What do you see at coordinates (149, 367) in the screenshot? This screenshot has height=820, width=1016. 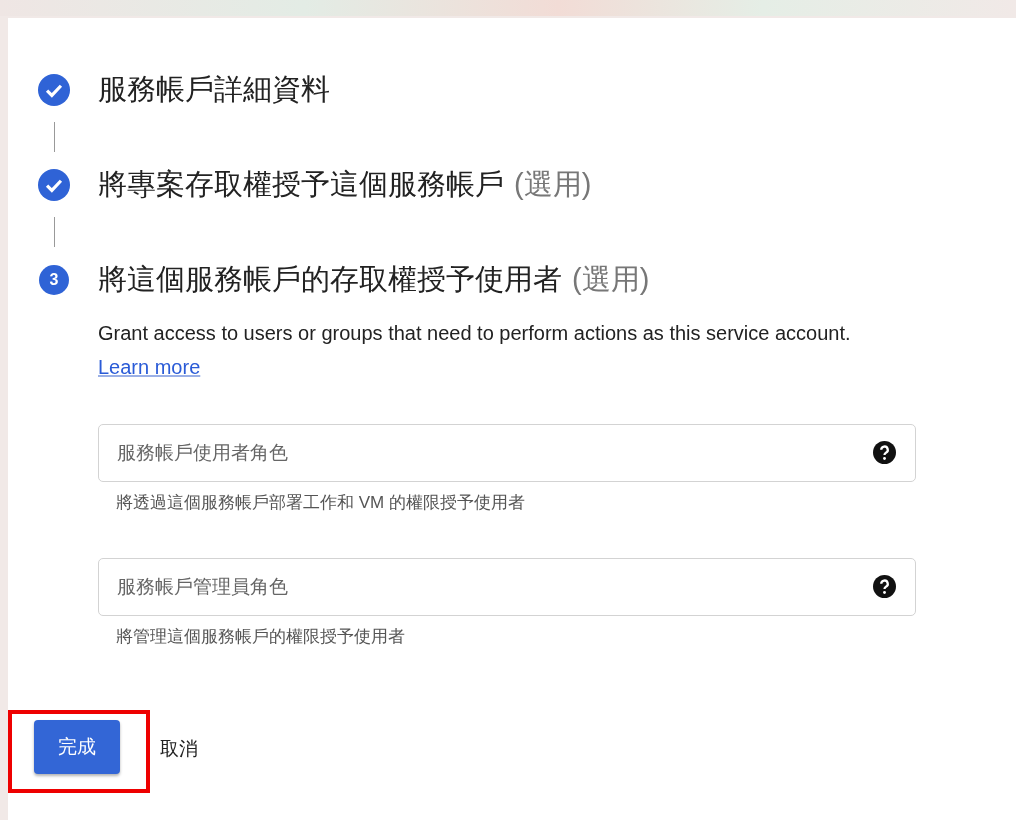 I see `learn-more-link: Learn more` at bounding box center [149, 367].